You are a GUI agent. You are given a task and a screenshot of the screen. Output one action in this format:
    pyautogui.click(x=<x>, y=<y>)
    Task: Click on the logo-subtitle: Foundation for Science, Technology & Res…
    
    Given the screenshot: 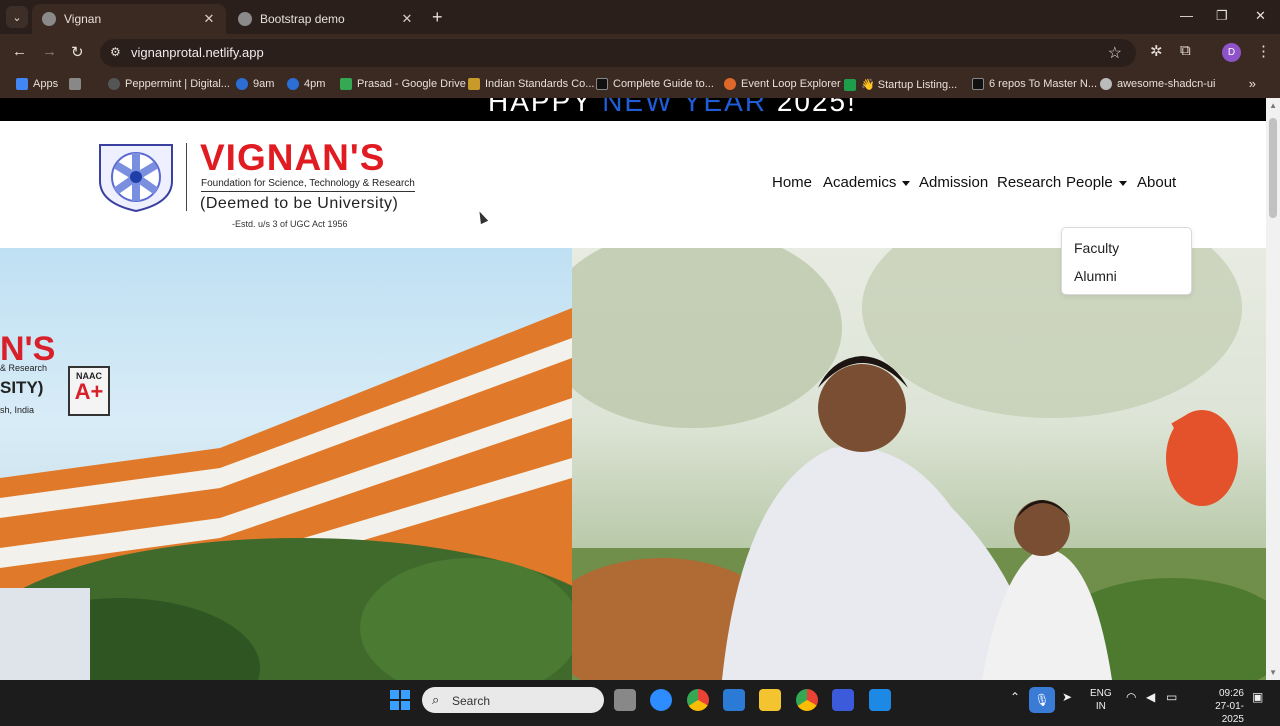 What is the action you would take?
    pyautogui.click(x=308, y=185)
    